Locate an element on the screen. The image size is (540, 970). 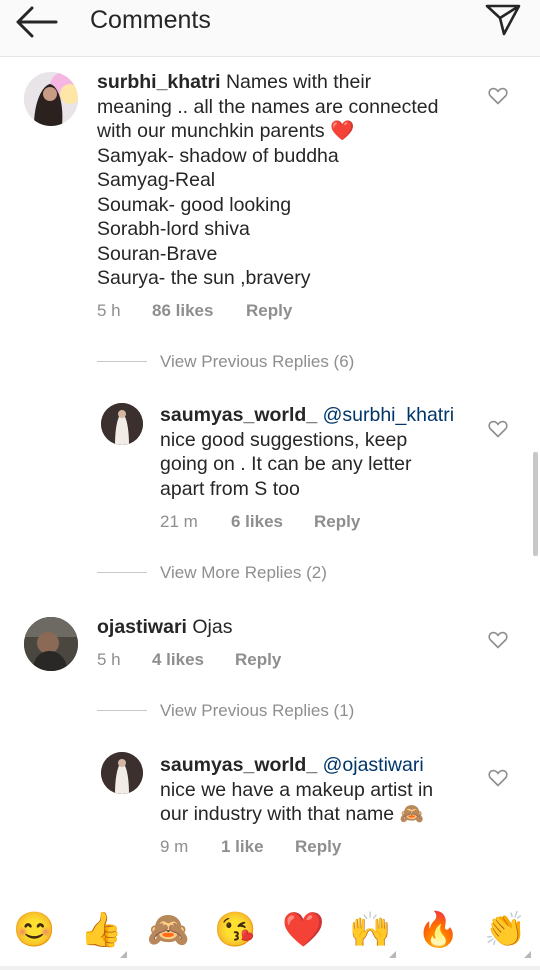
header-bar: Comments is located at coordinates (270, 28).